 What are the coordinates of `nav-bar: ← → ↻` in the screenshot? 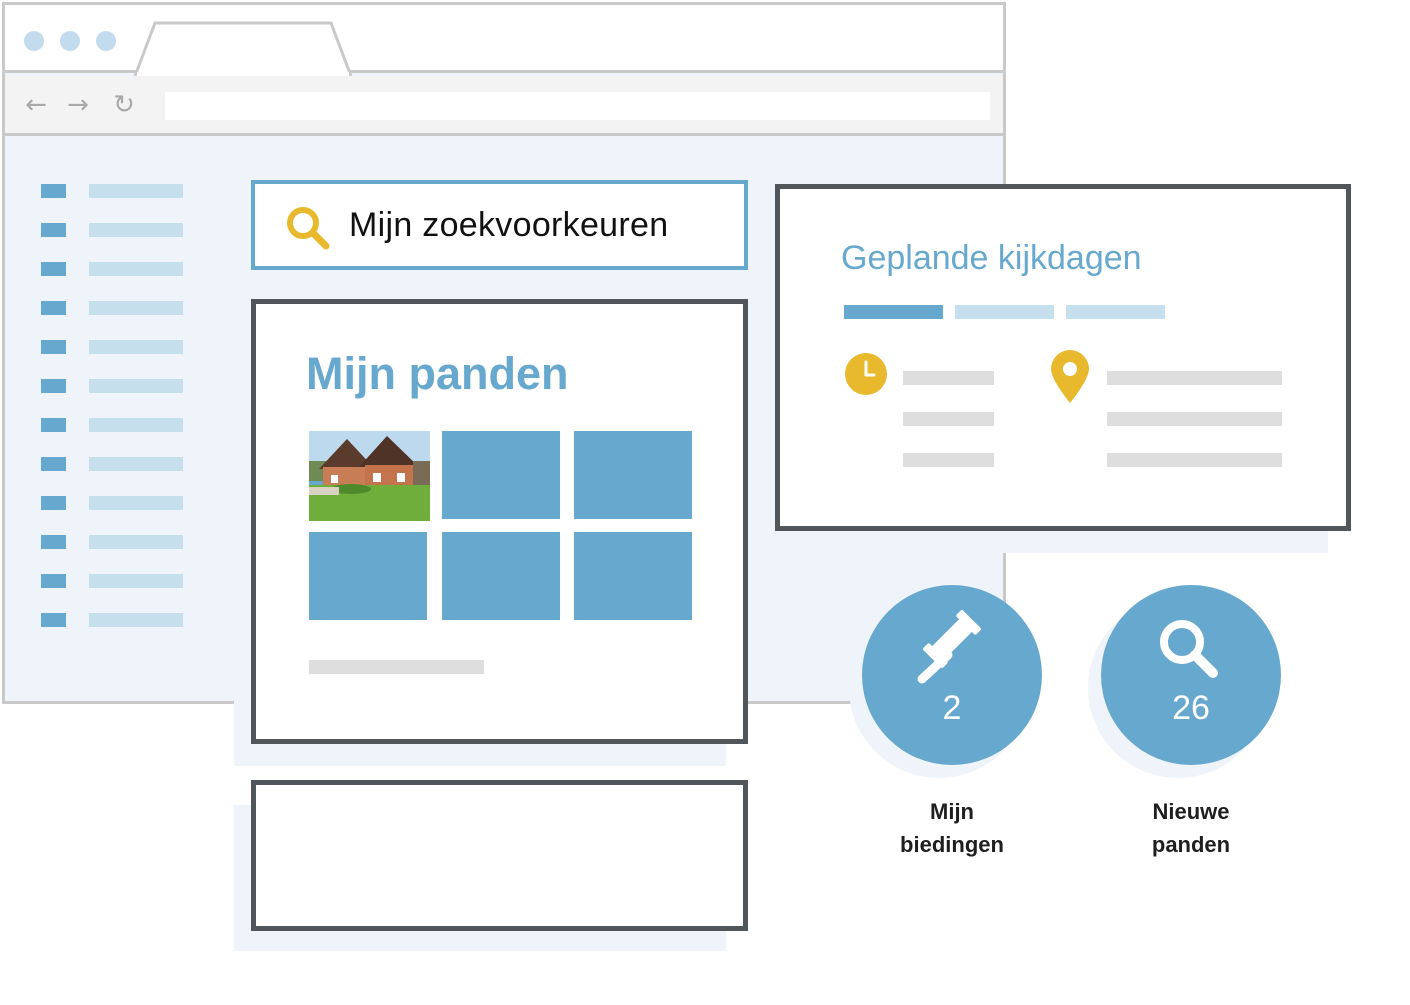 It's located at (504, 106).